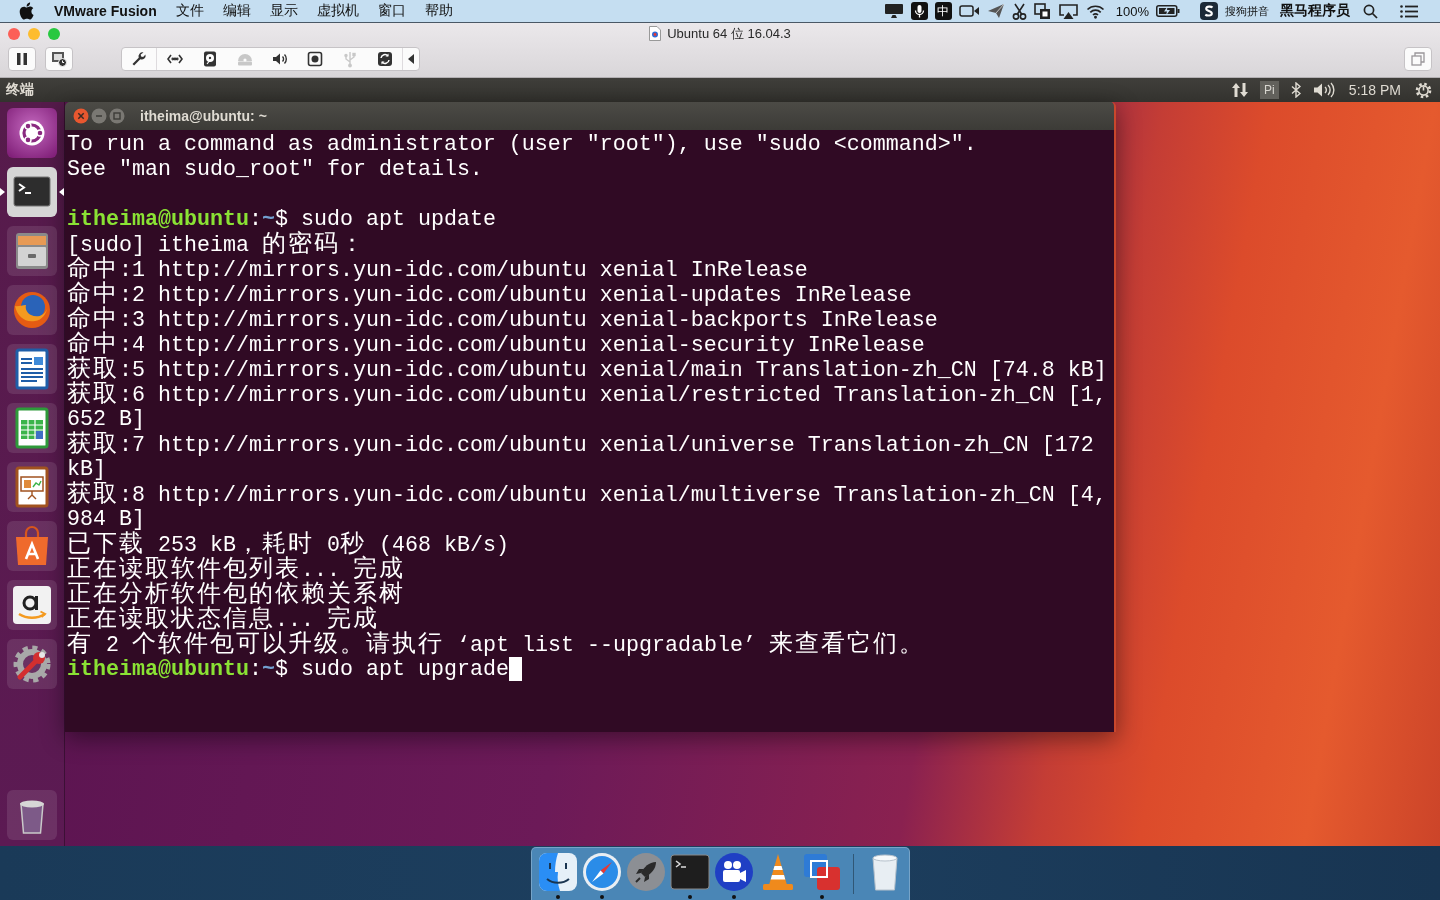 Image resolution: width=1440 pixels, height=900 pixels. Describe the element at coordinates (32, 487) in the screenshot. I see `presentation-icon` at that location.